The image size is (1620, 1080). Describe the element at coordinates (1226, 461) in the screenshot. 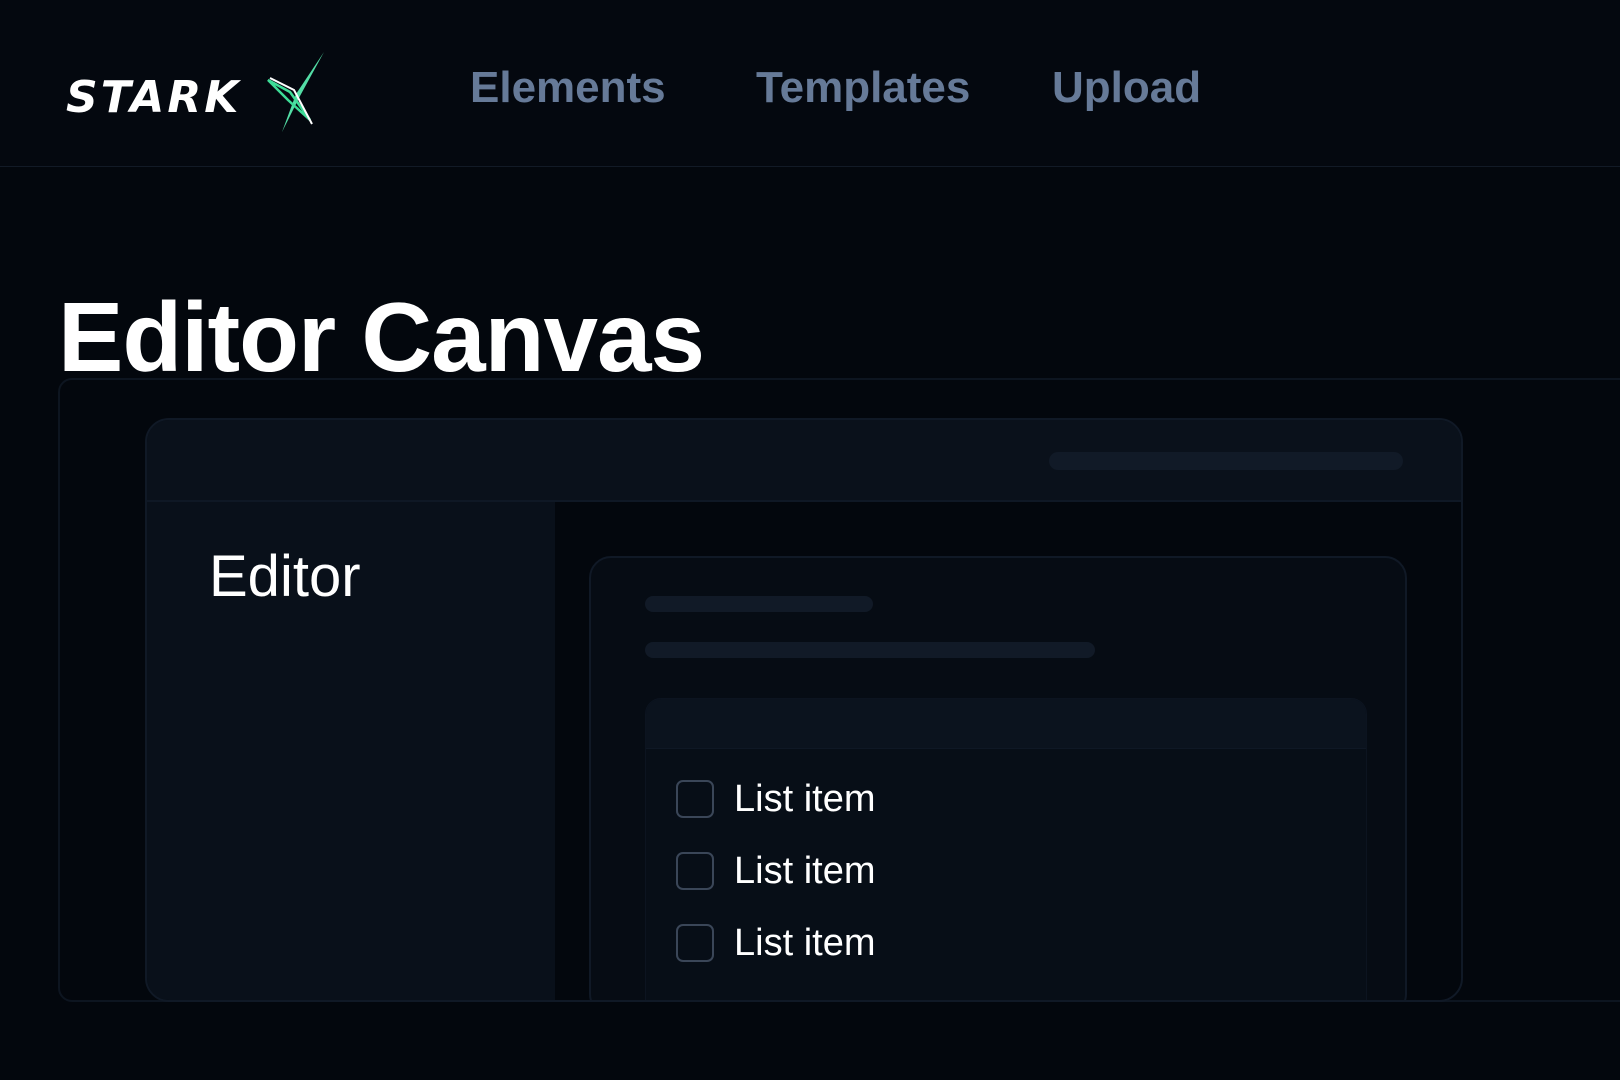

I see `titlebar-placeholder-bar` at that location.